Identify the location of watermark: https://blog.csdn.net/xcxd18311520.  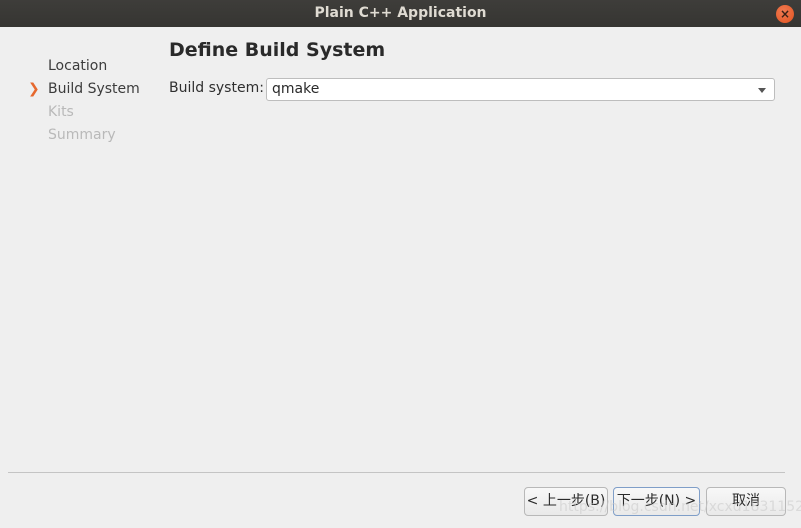
(680, 507).